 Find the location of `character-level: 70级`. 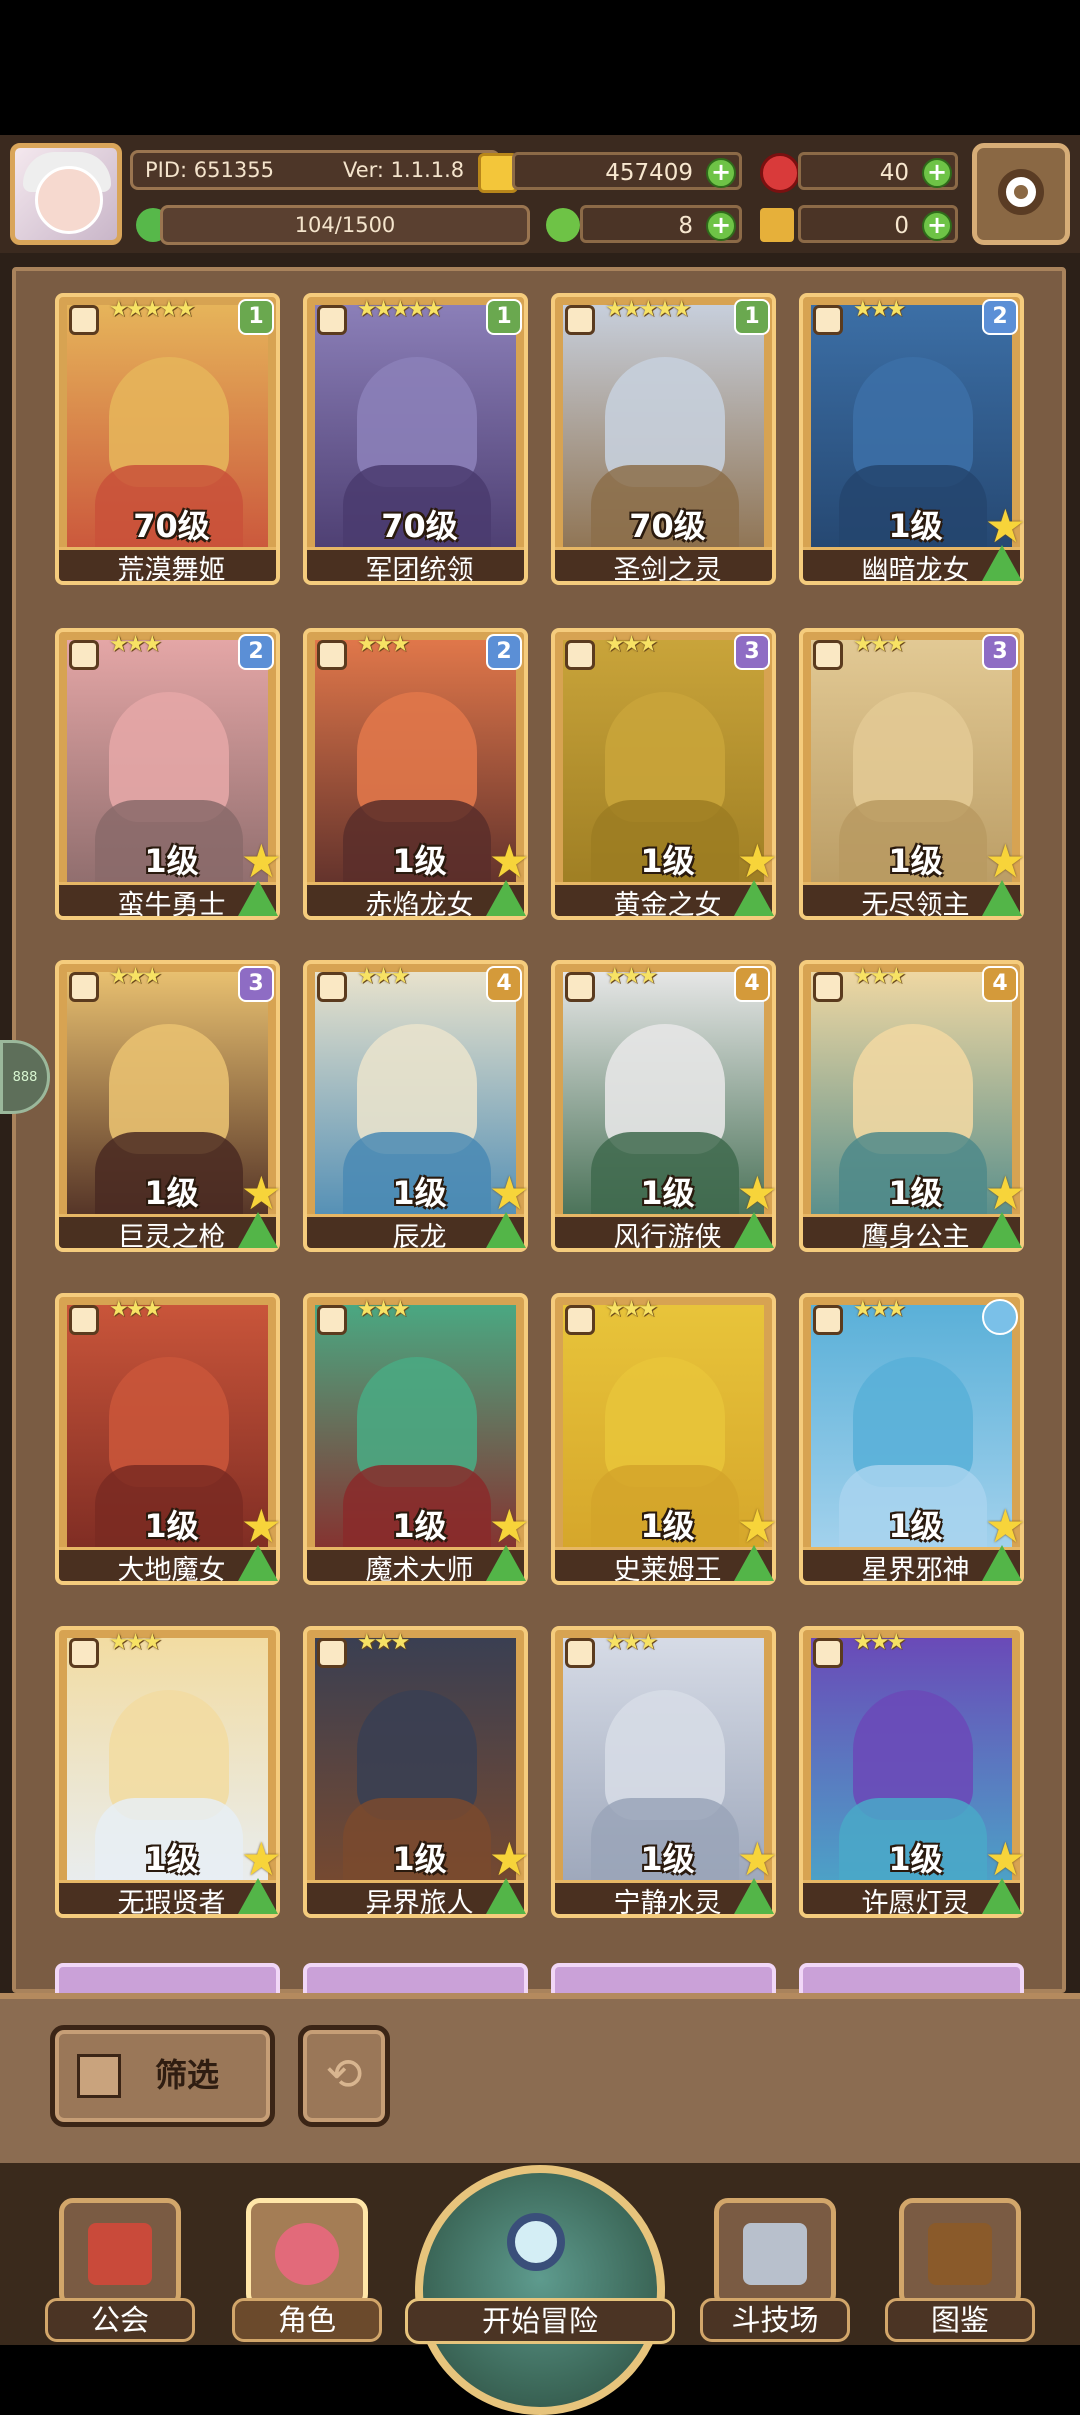

character-level: 70级 is located at coordinates (667, 526).